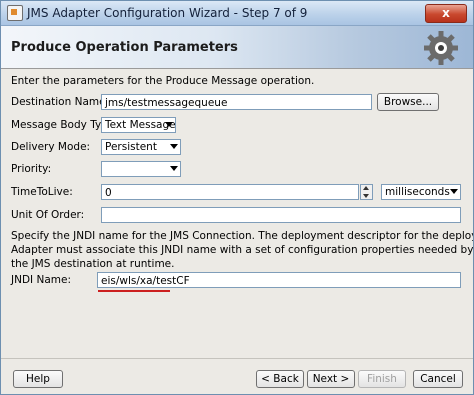 This screenshot has width=474, height=395. I want to click on next-button: Next >, so click(331, 379).